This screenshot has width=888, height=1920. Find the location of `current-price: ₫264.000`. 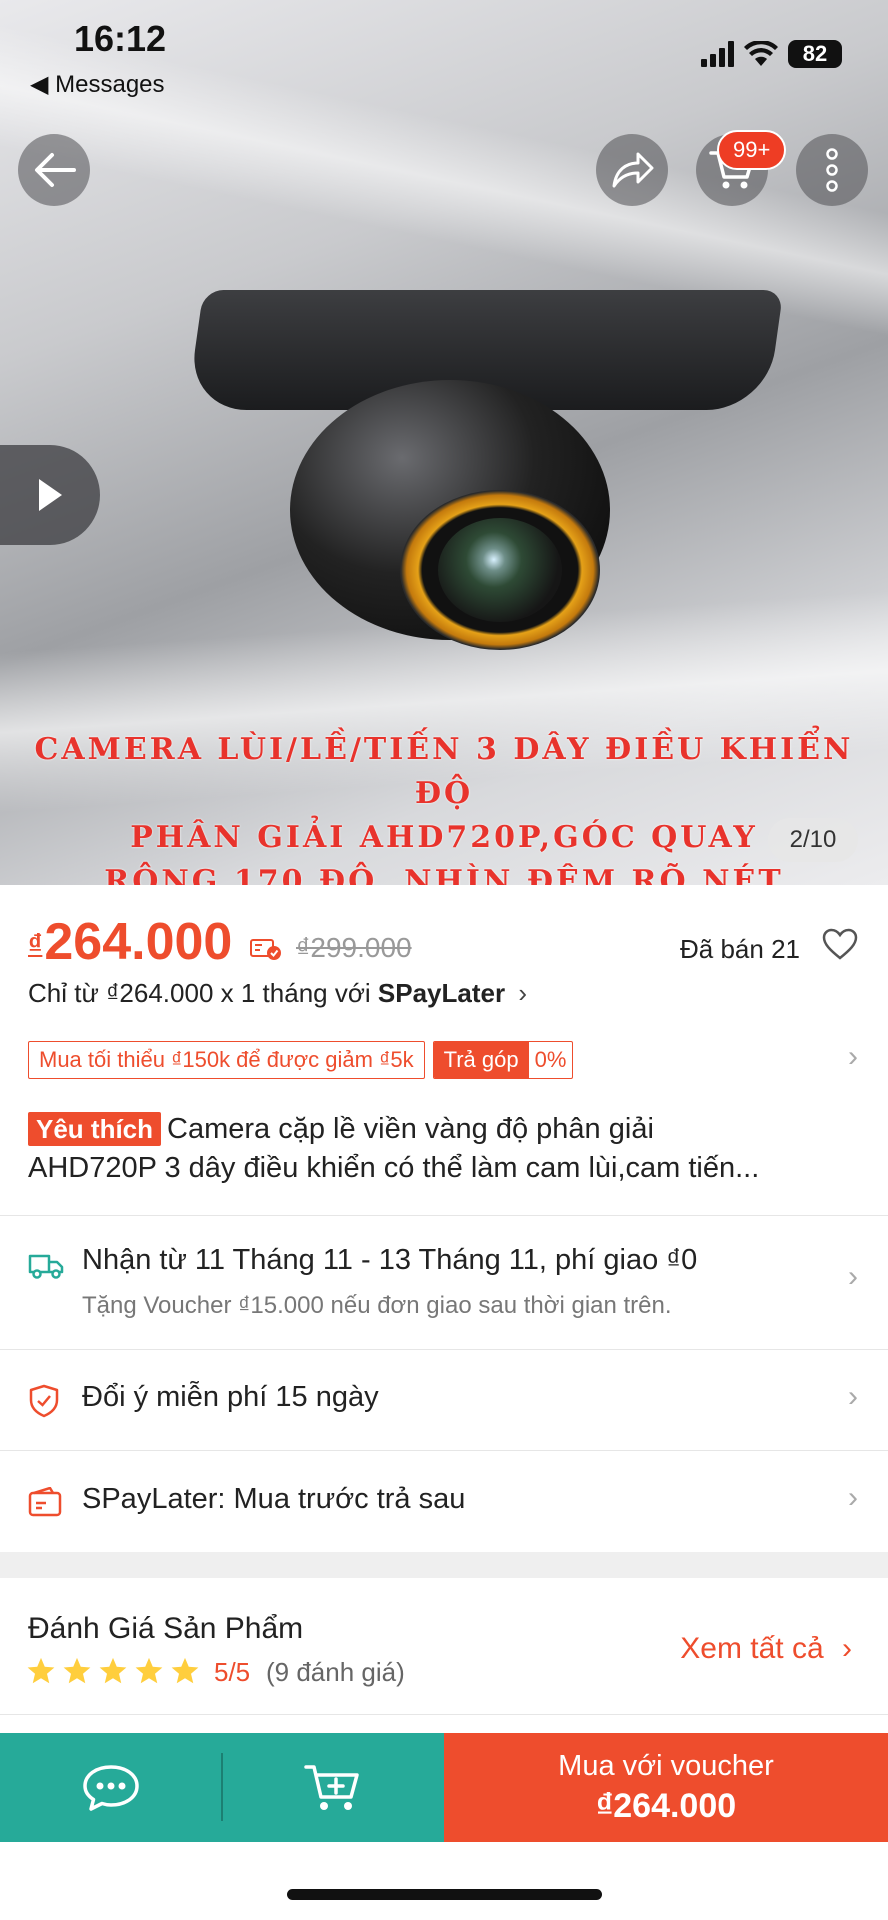

current-price: ₫264.000 is located at coordinates (130, 942).